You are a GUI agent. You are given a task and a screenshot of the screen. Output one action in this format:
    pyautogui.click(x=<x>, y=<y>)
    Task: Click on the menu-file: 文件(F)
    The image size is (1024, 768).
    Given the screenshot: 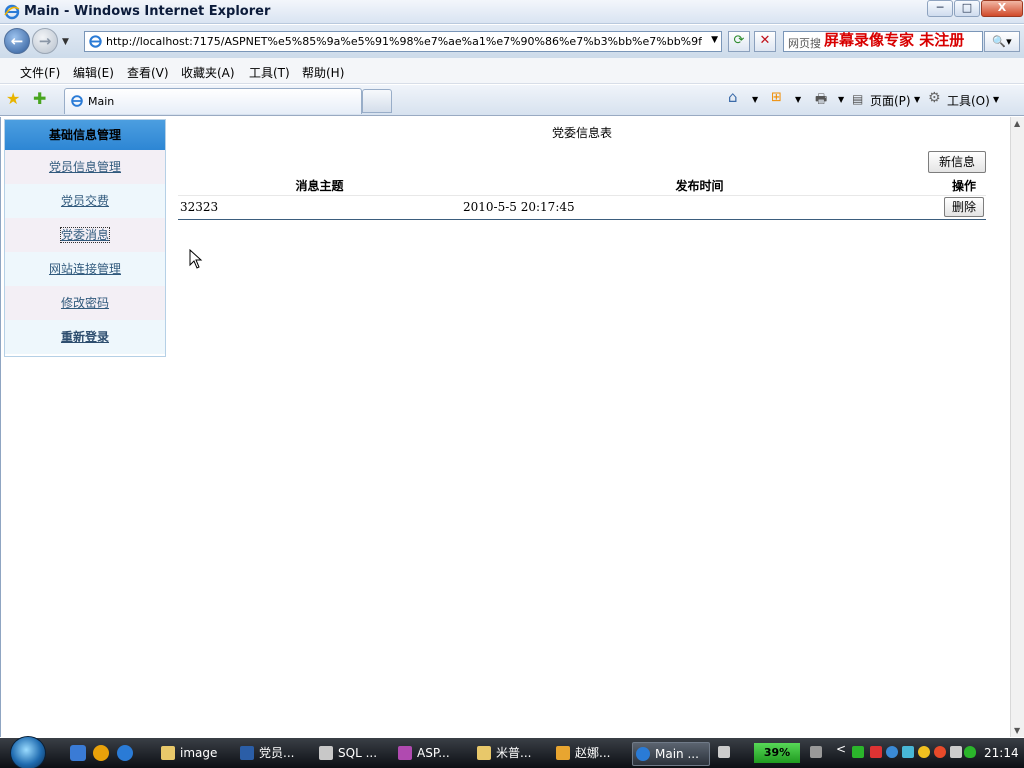 What is the action you would take?
    pyautogui.click(x=40, y=72)
    